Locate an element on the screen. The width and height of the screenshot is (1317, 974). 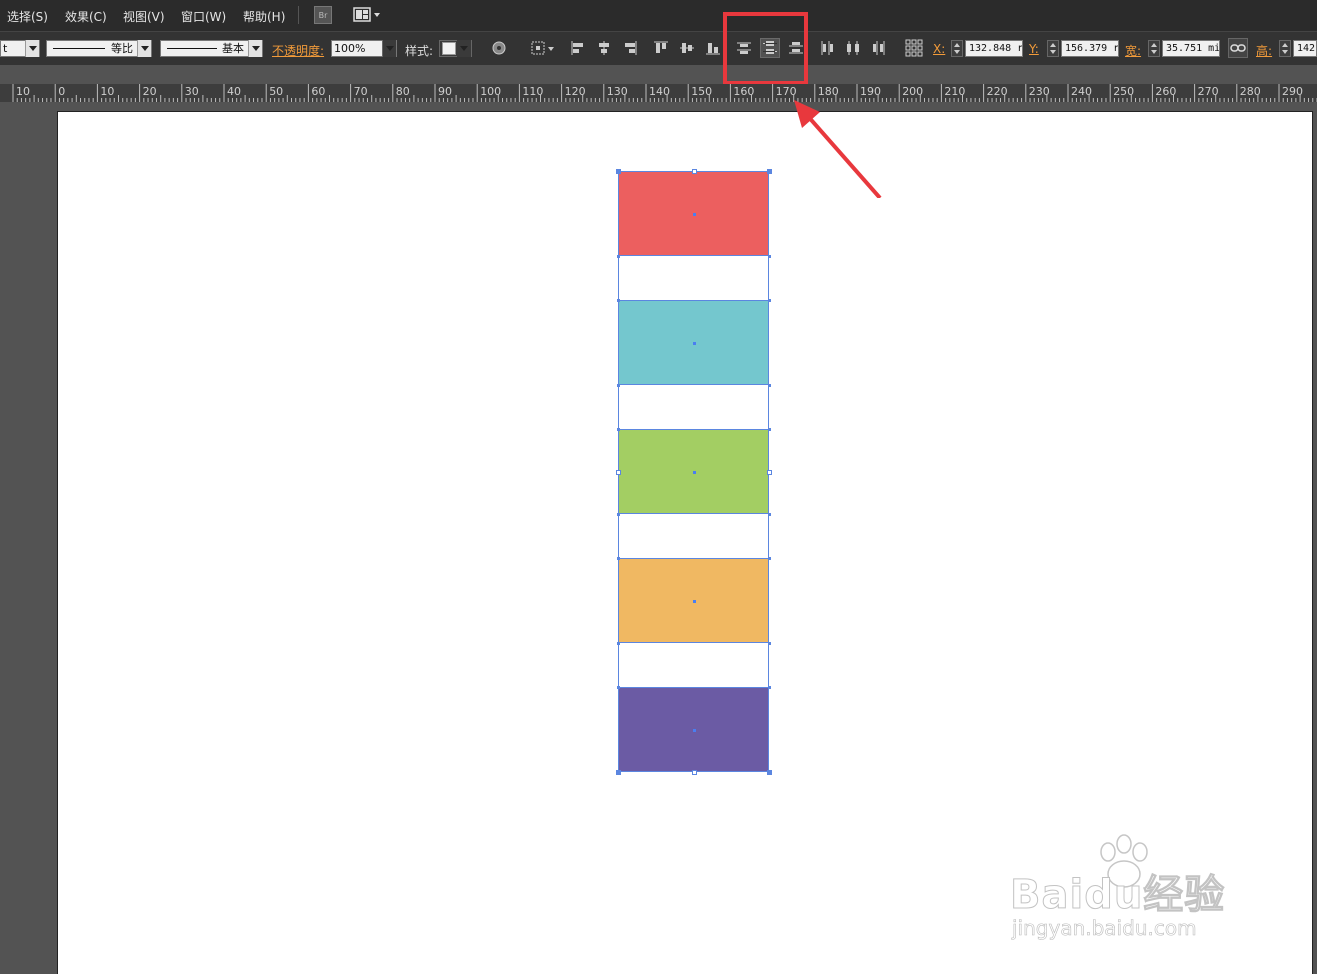
brush-label: 基本 is located at coordinates (233, 48).